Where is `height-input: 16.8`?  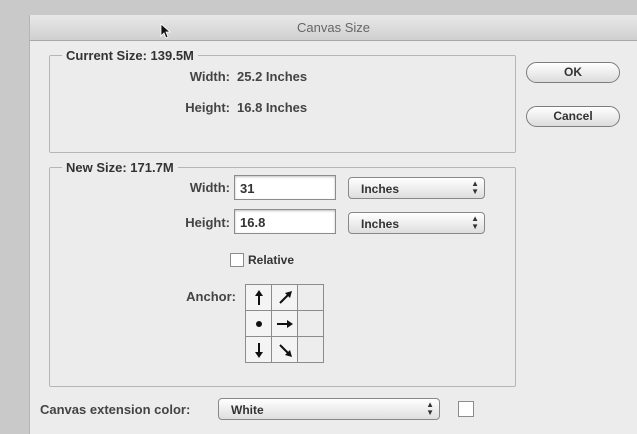 height-input: 16.8 is located at coordinates (285, 221).